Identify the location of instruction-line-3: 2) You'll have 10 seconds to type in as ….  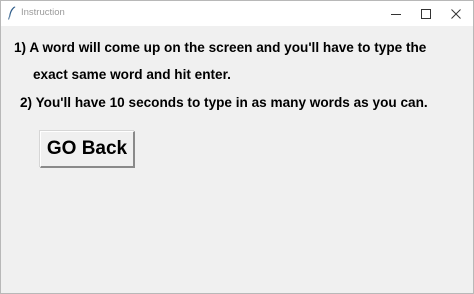
(224, 102).